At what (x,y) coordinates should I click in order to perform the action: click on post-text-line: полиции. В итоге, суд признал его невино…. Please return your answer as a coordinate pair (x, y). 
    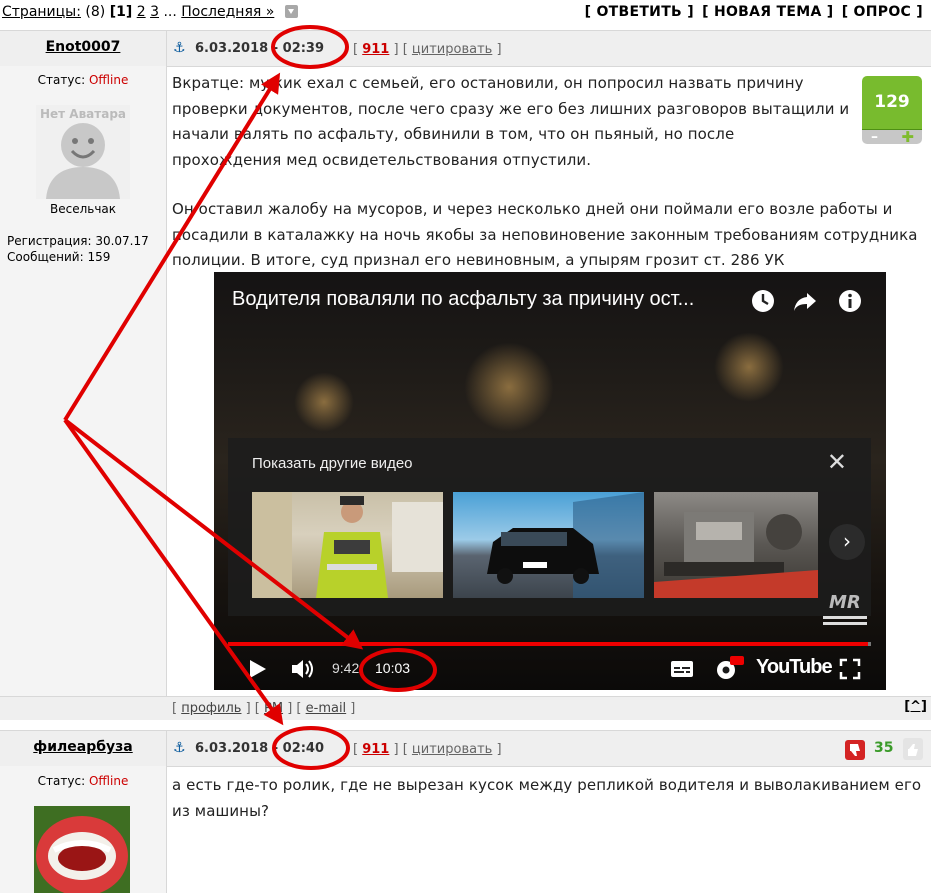
    Looking at the image, I should click on (478, 260).